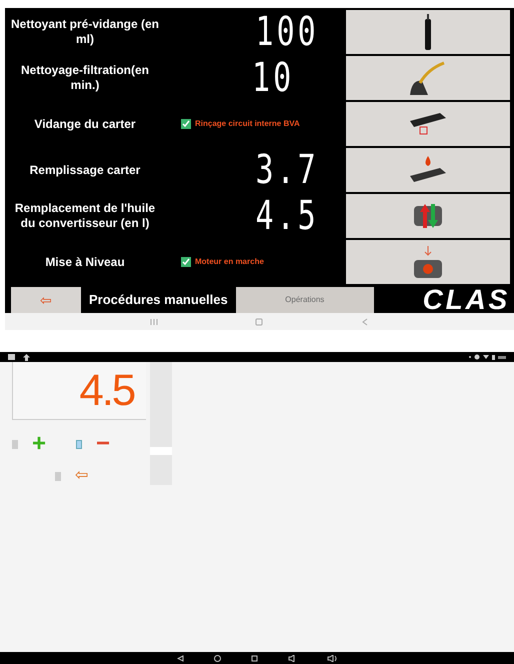 The width and height of the screenshot is (514, 664). What do you see at coordinates (254, 658) in the screenshot?
I see `recents-icon` at bounding box center [254, 658].